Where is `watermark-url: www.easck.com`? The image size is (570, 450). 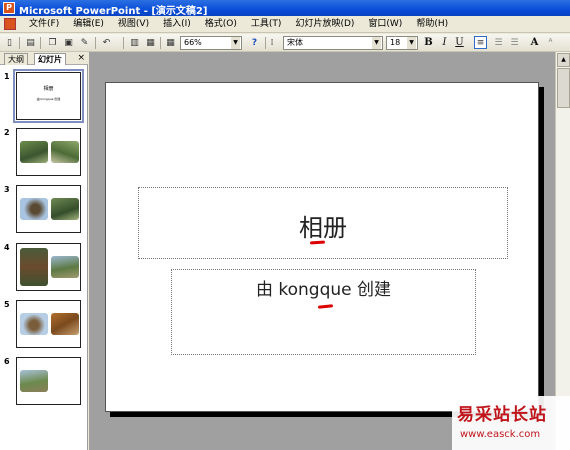
watermark-url: www.easck.com is located at coordinates (500, 434).